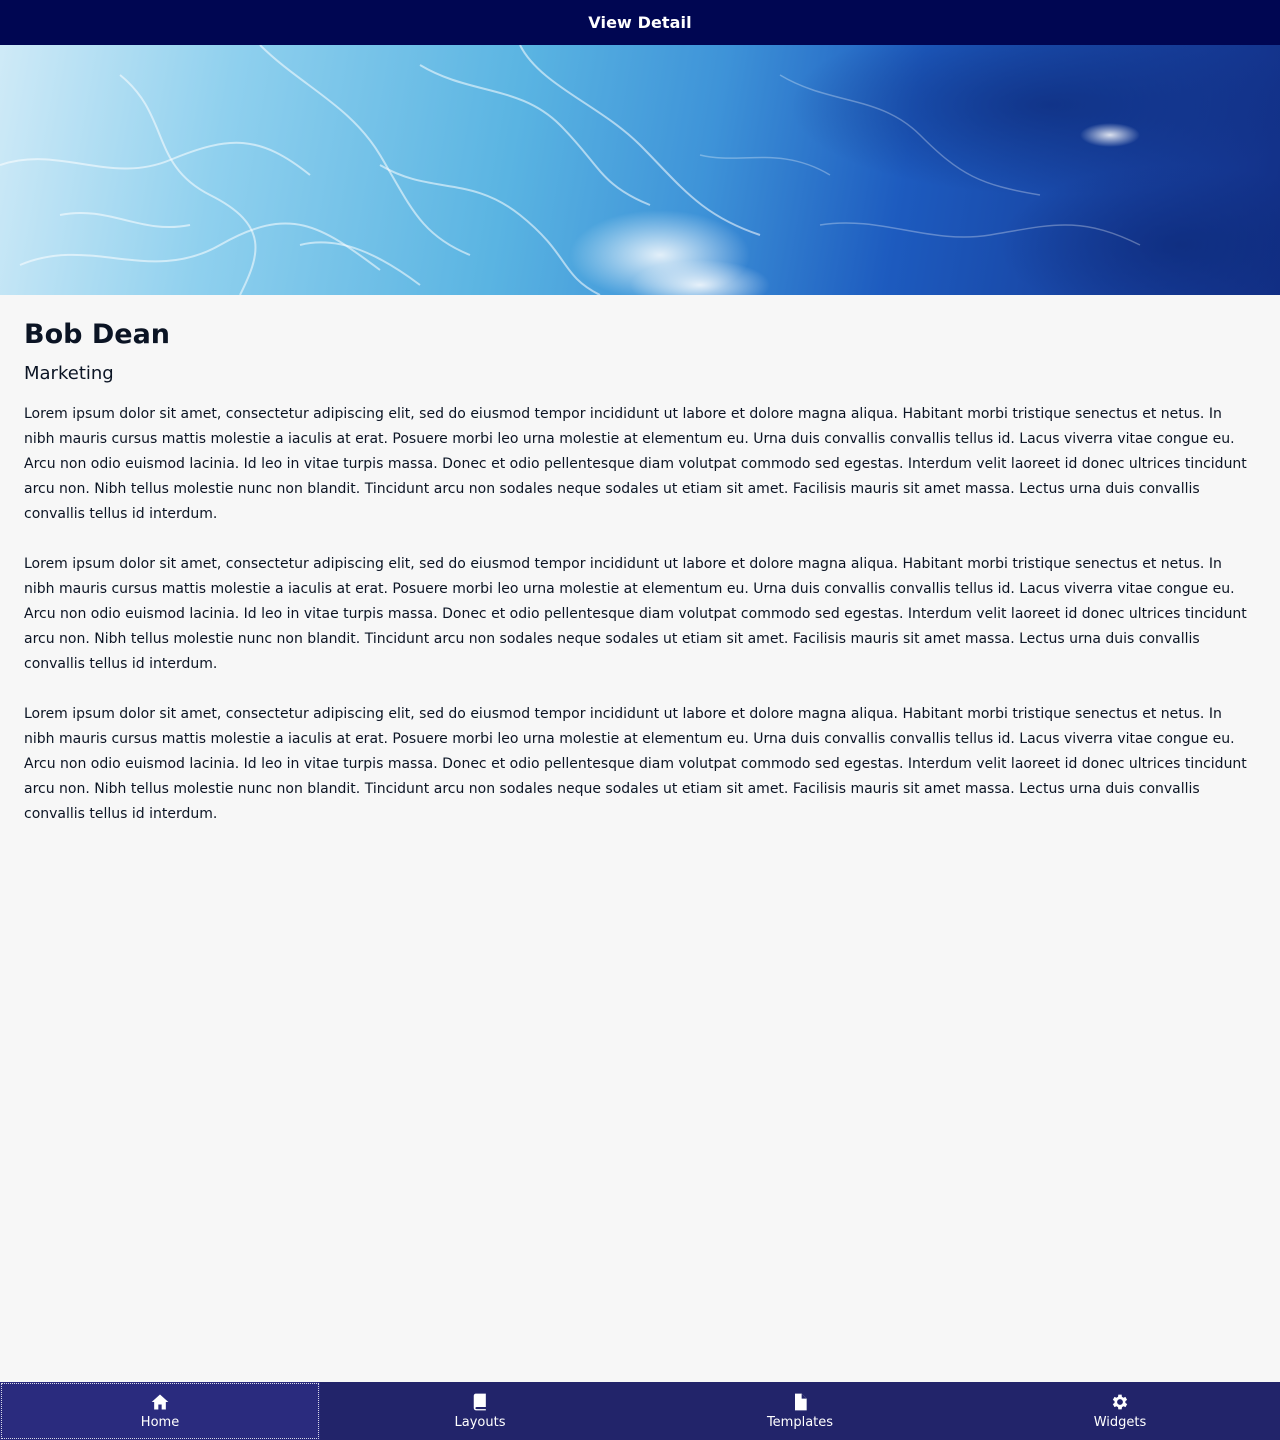  I want to click on tab-home: Home, so click(160, 1411).